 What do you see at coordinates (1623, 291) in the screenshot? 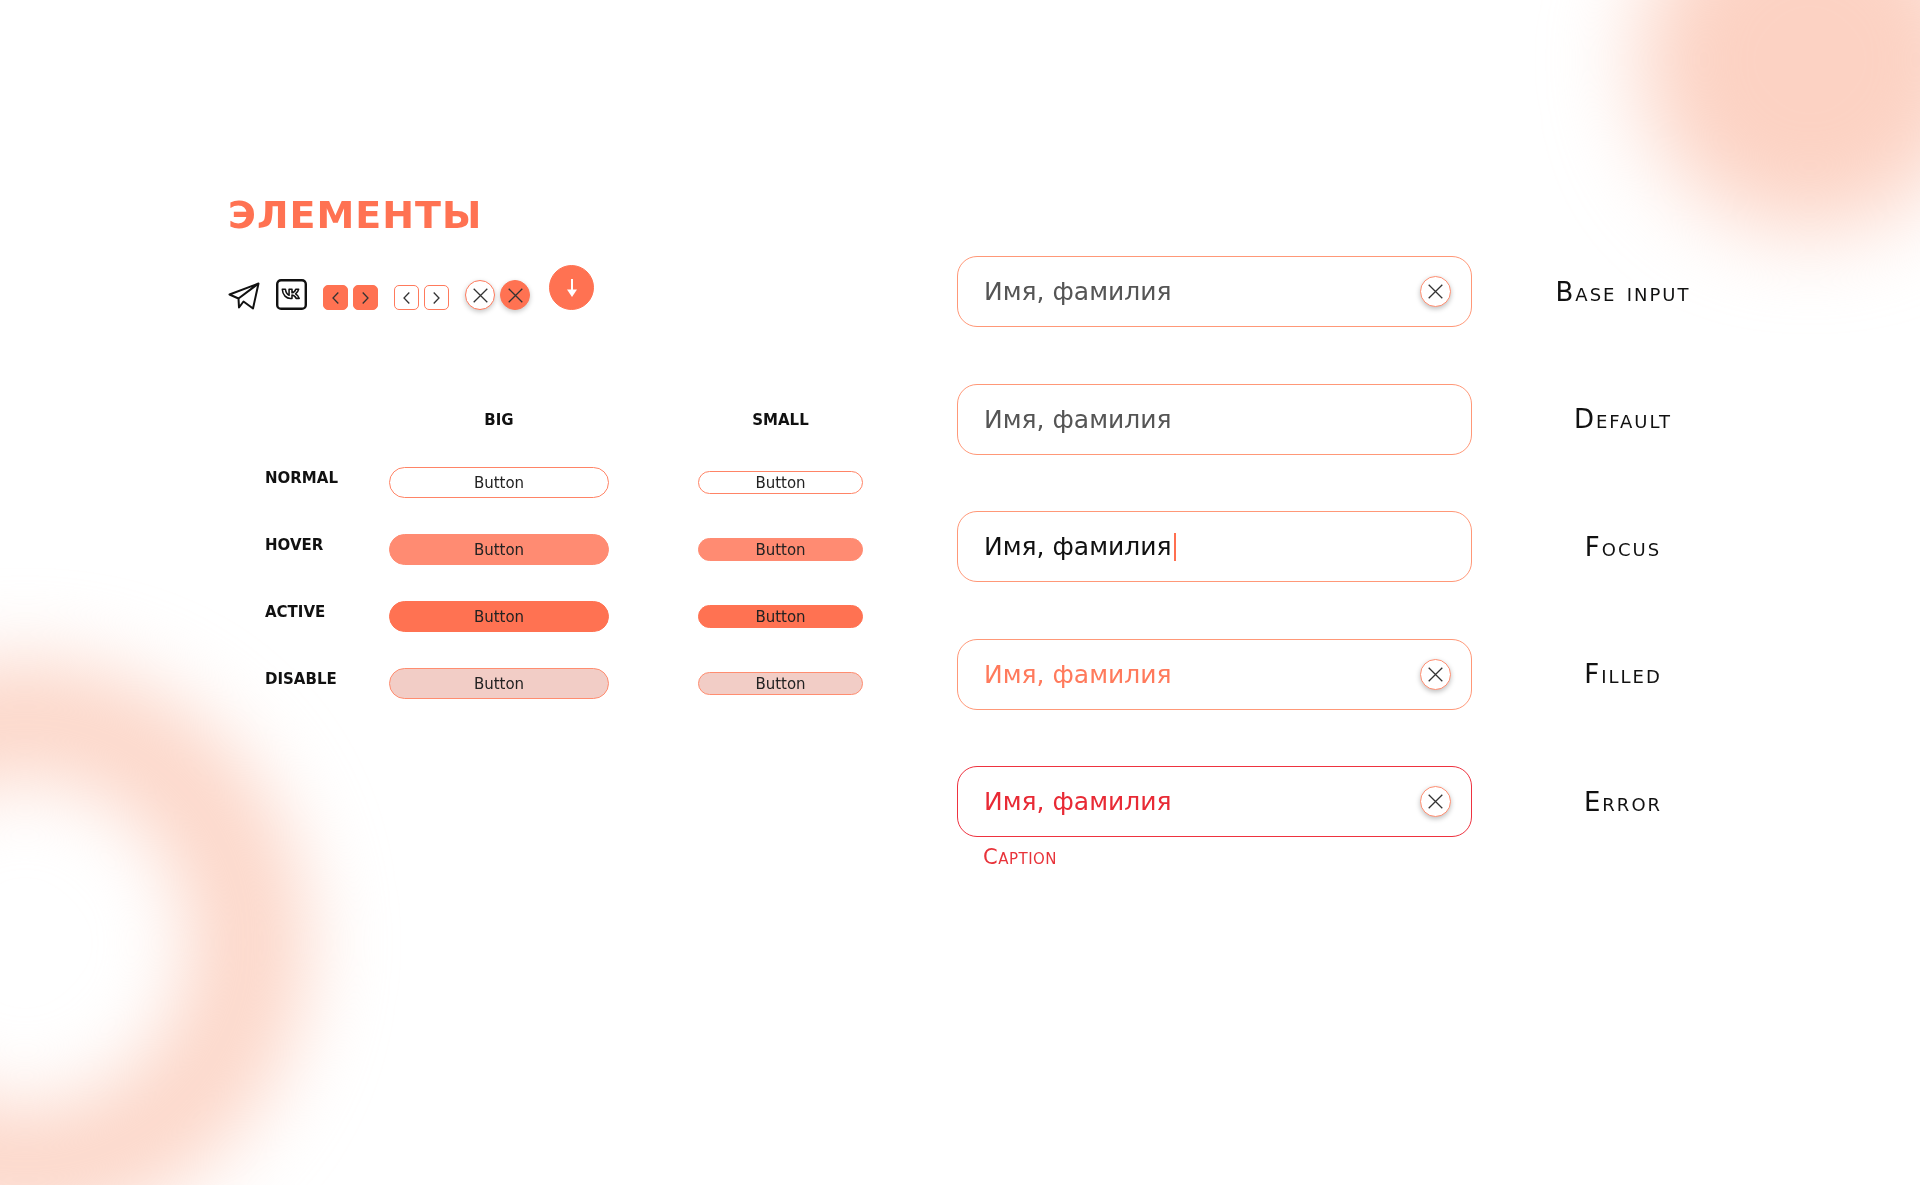
I see `state-label: Base input` at bounding box center [1623, 291].